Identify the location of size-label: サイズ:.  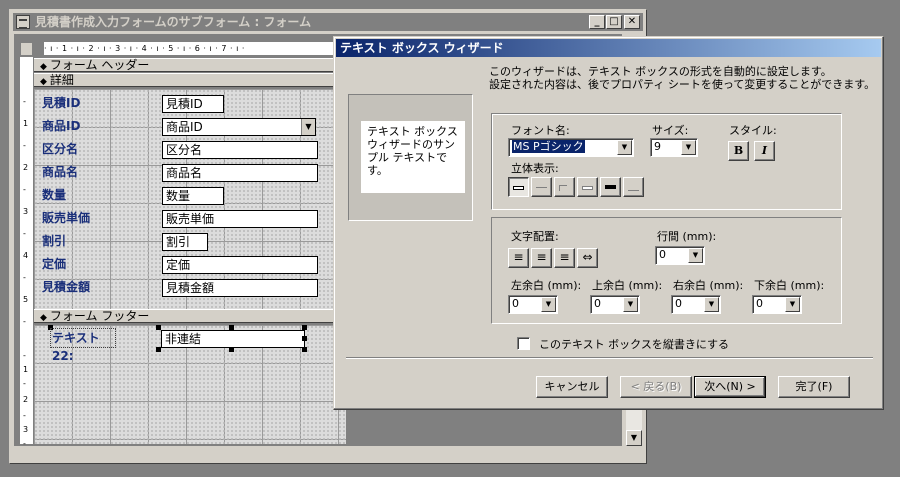
(670, 130).